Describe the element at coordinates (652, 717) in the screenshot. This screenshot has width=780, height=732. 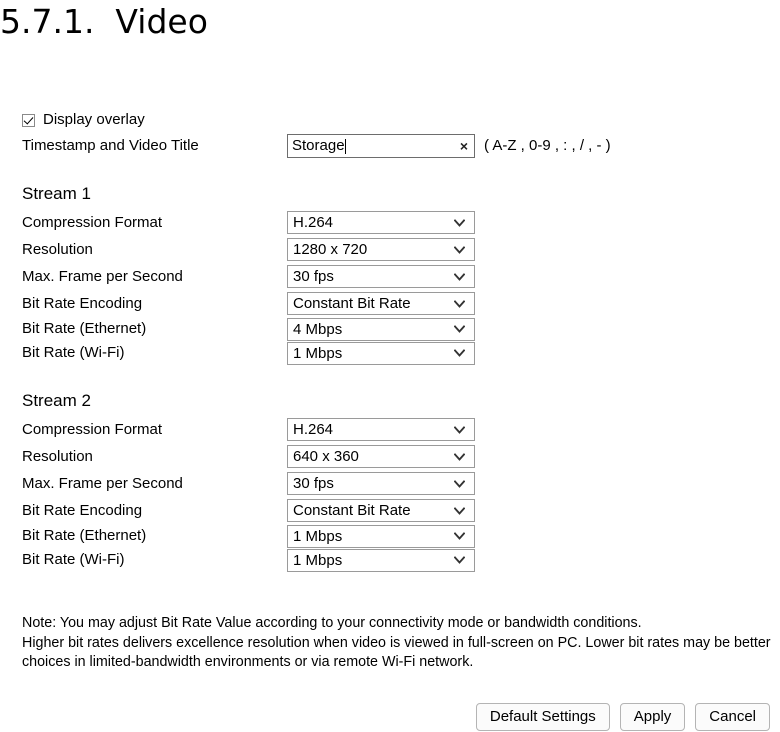
I see `apply-button: Apply` at that location.